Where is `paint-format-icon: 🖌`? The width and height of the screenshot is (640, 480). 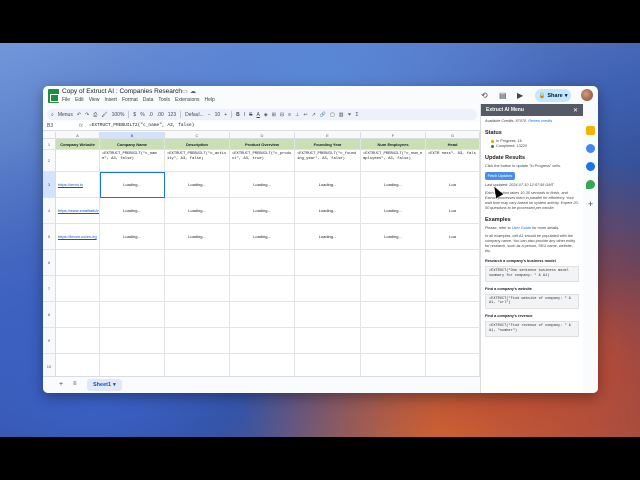
paint-format-icon: 🖌 is located at coordinates (104, 115).